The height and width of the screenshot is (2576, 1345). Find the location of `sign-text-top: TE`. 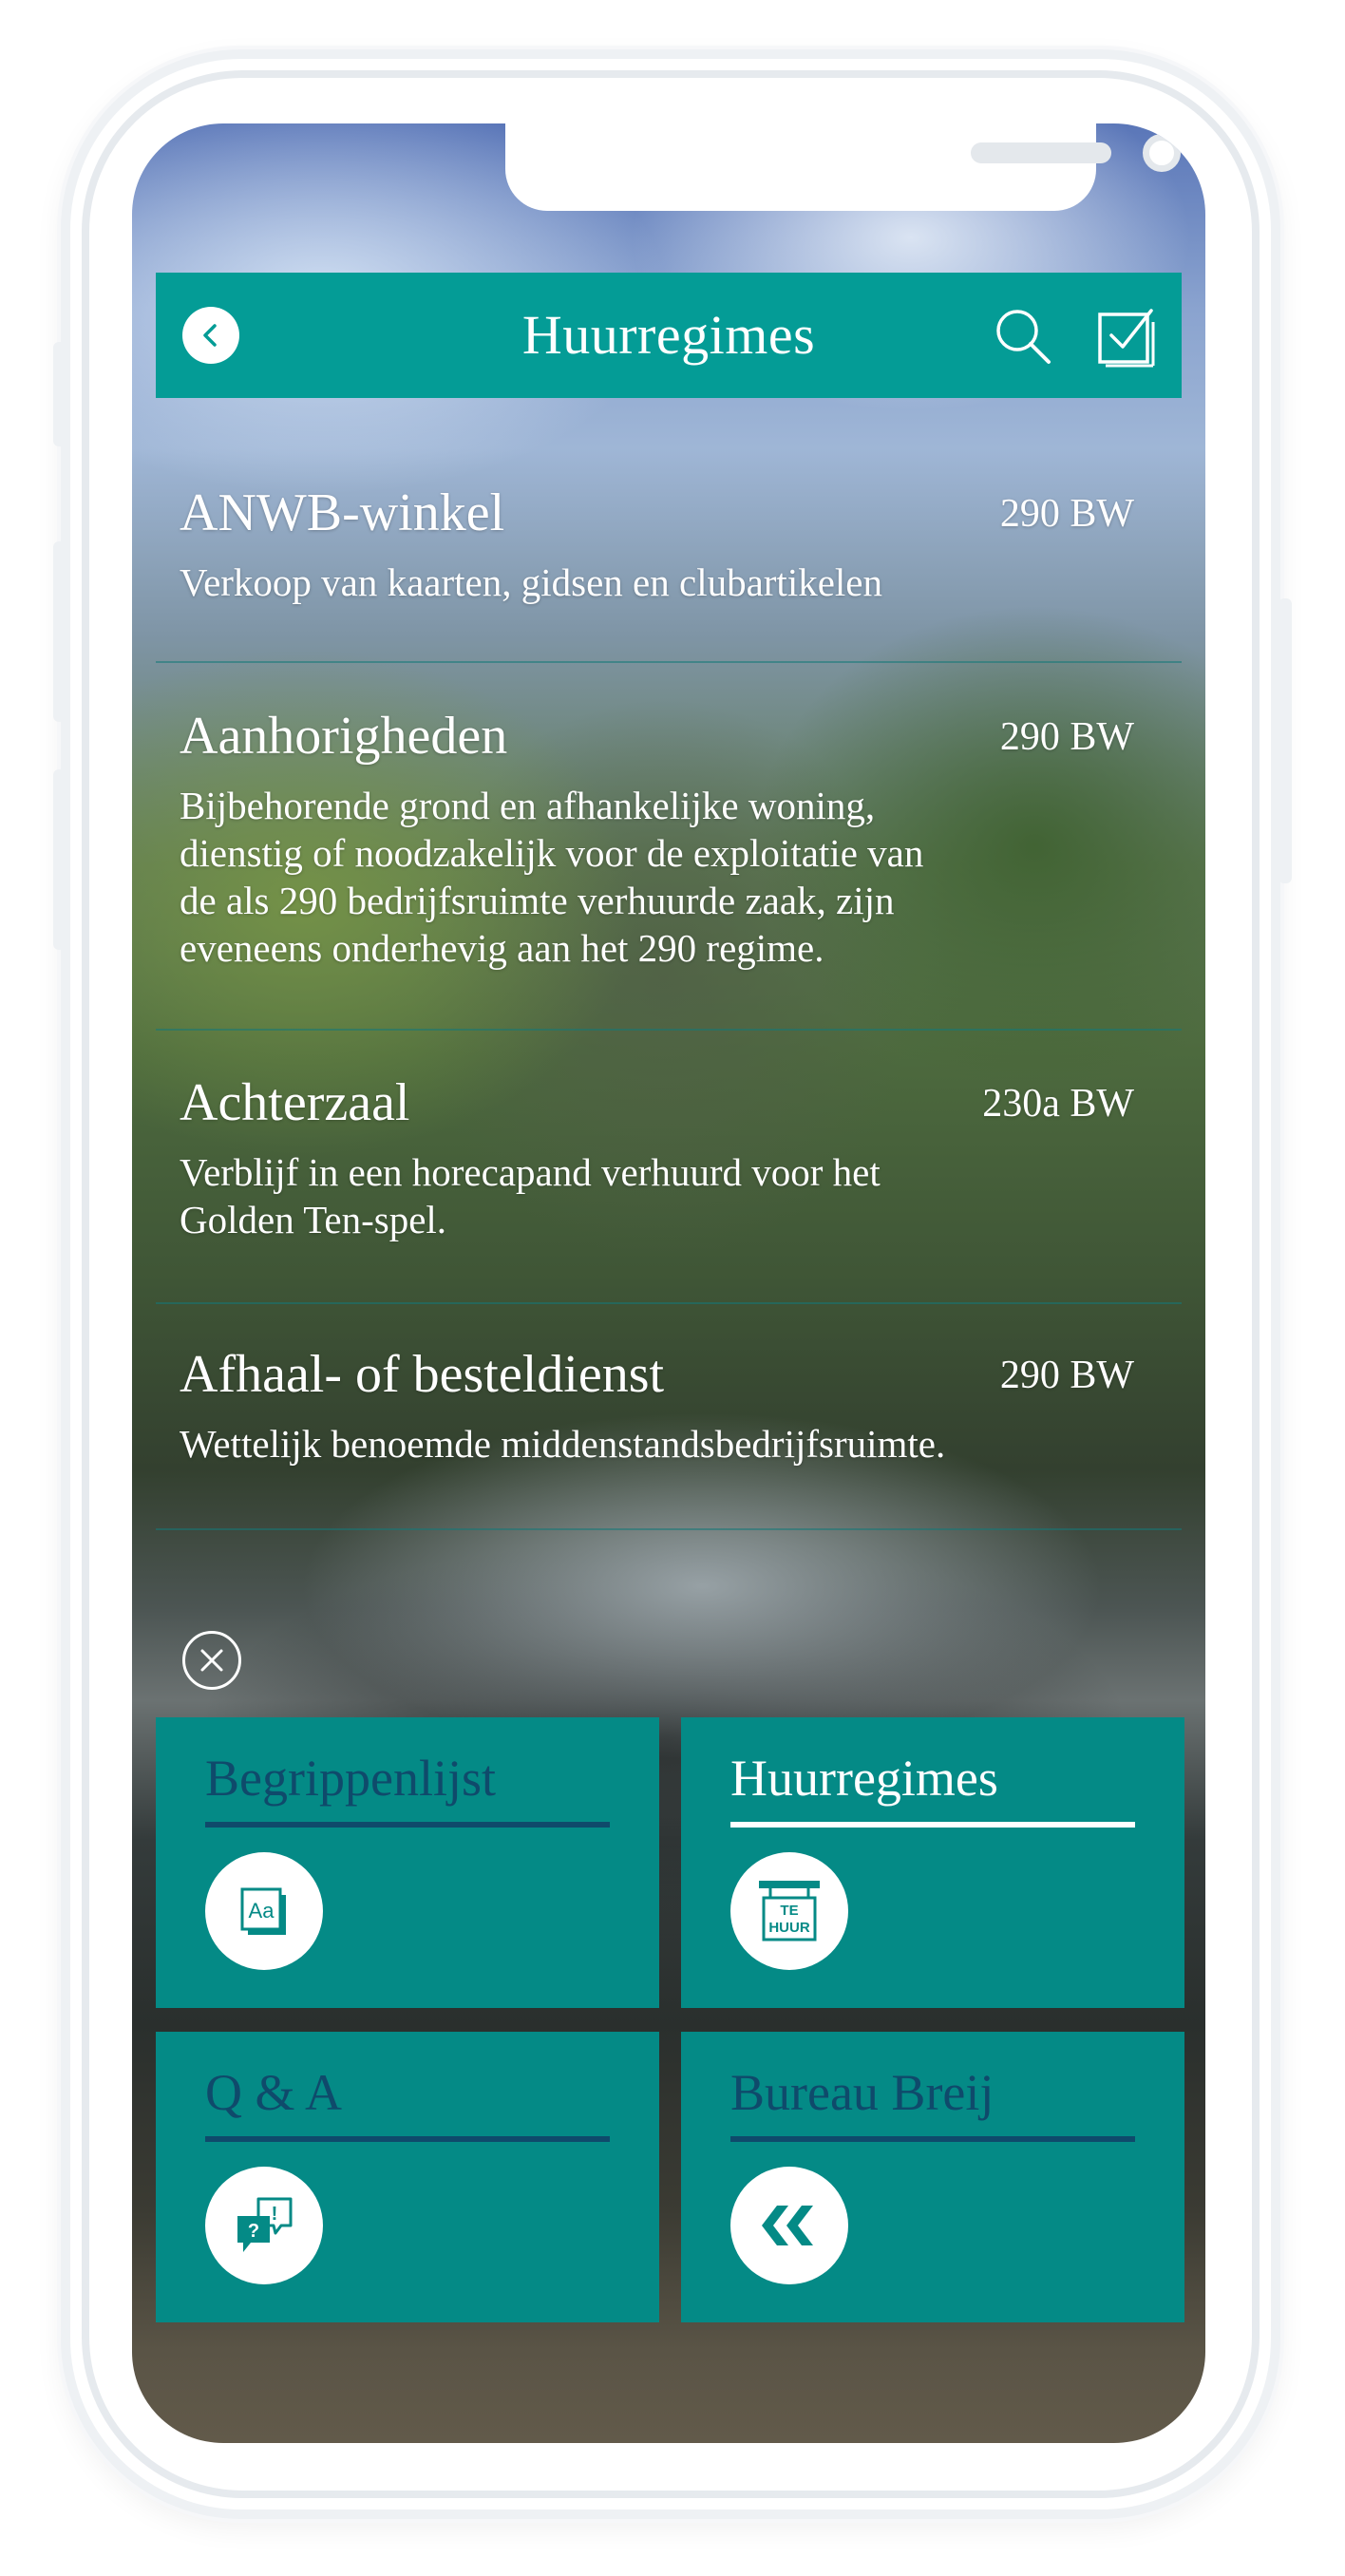

sign-text-top: TE is located at coordinates (789, 1911).